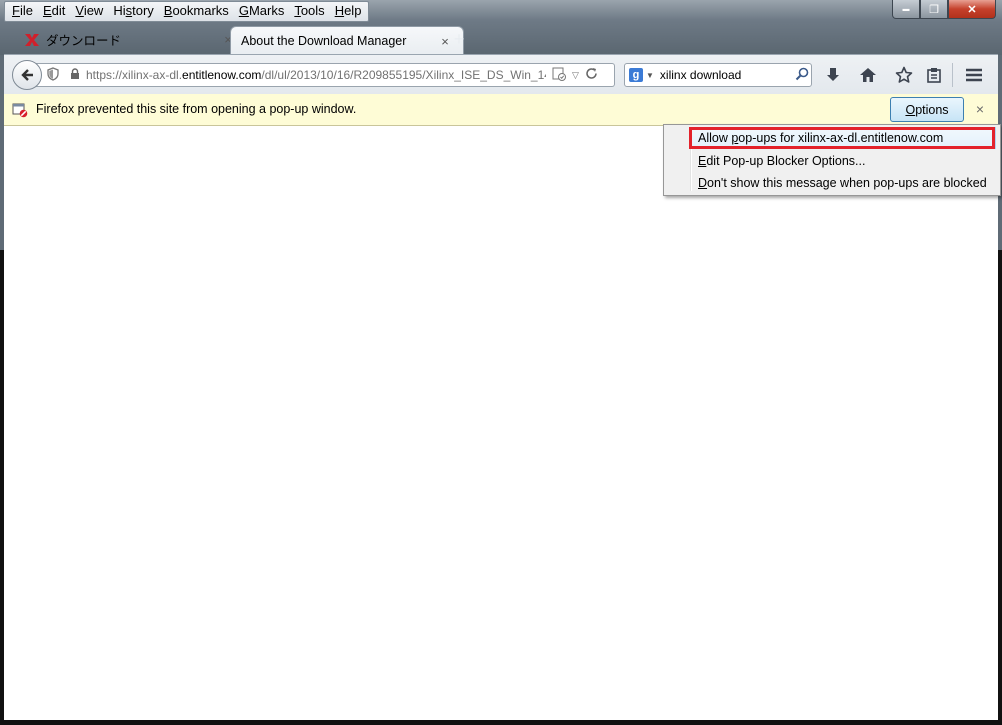 The width and height of the screenshot is (1002, 725). Describe the element at coordinates (22, 11) in the screenshot. I see `menu-file: File` at that location.